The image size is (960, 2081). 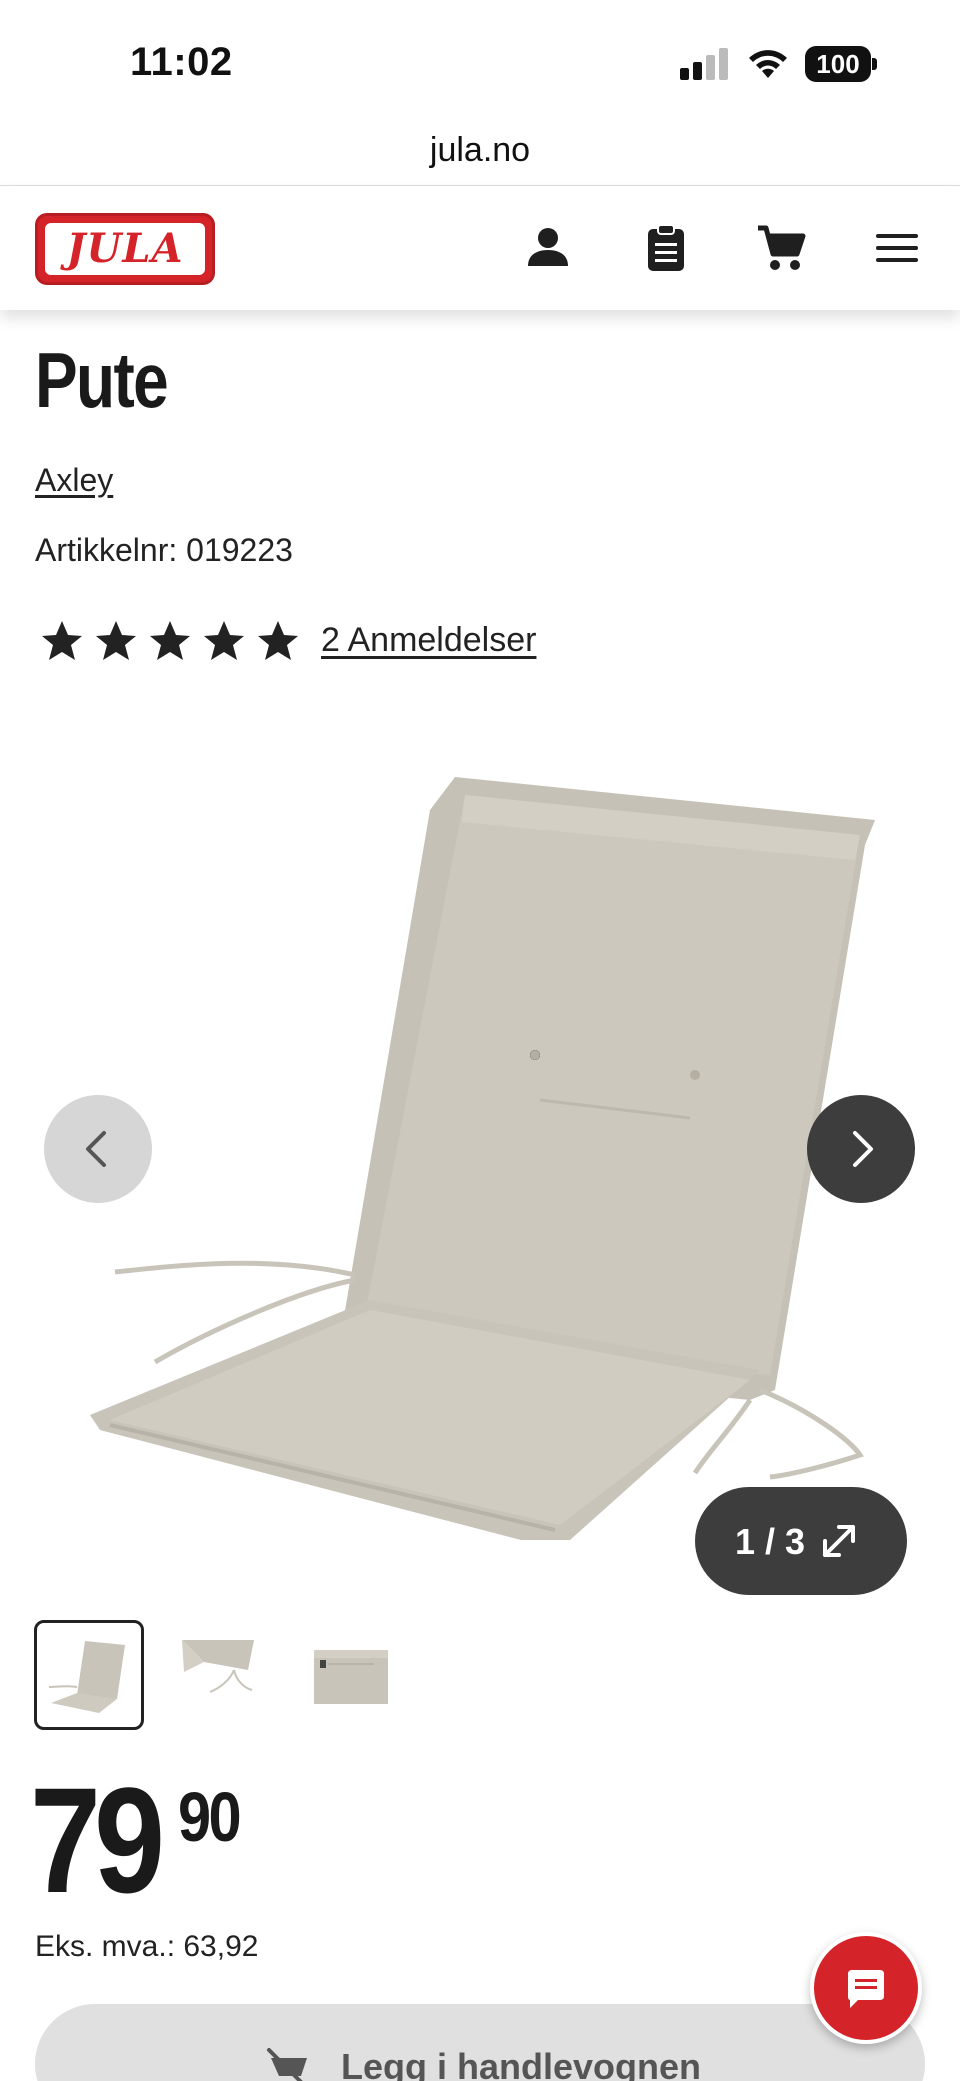 I want to click on address-bar: jula.no, so click(x=480, y=153).